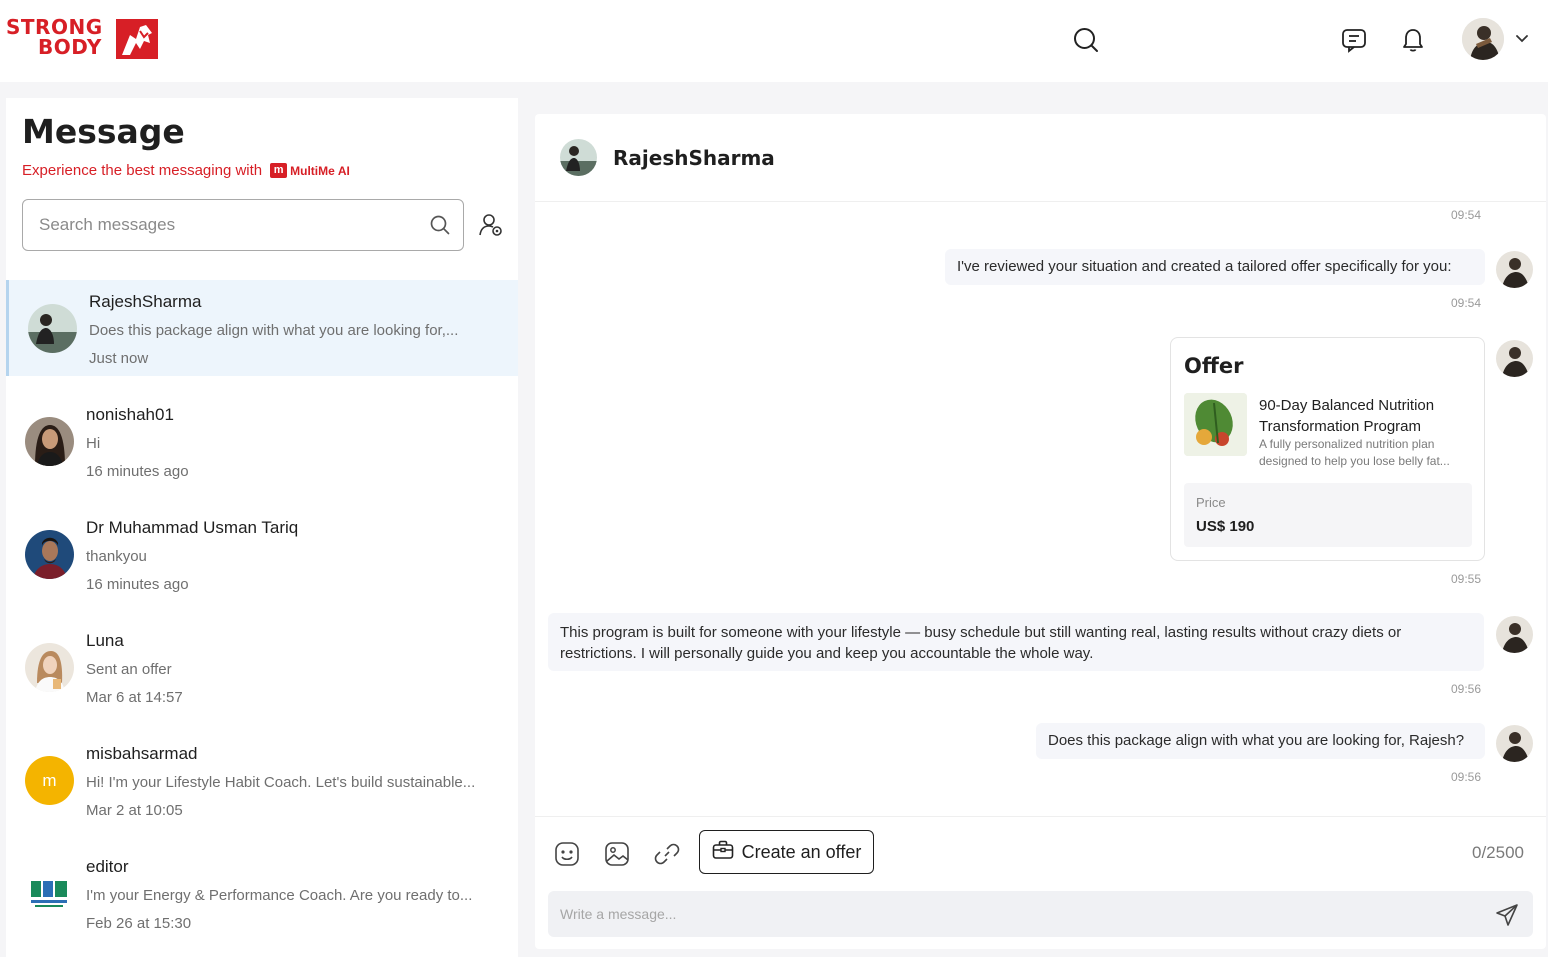 The height and width of the screenshot is (957, 1548). Describe the element at coordinates (93, 443) in the screenshot. I see `conversation-preview: Hi` at that location.